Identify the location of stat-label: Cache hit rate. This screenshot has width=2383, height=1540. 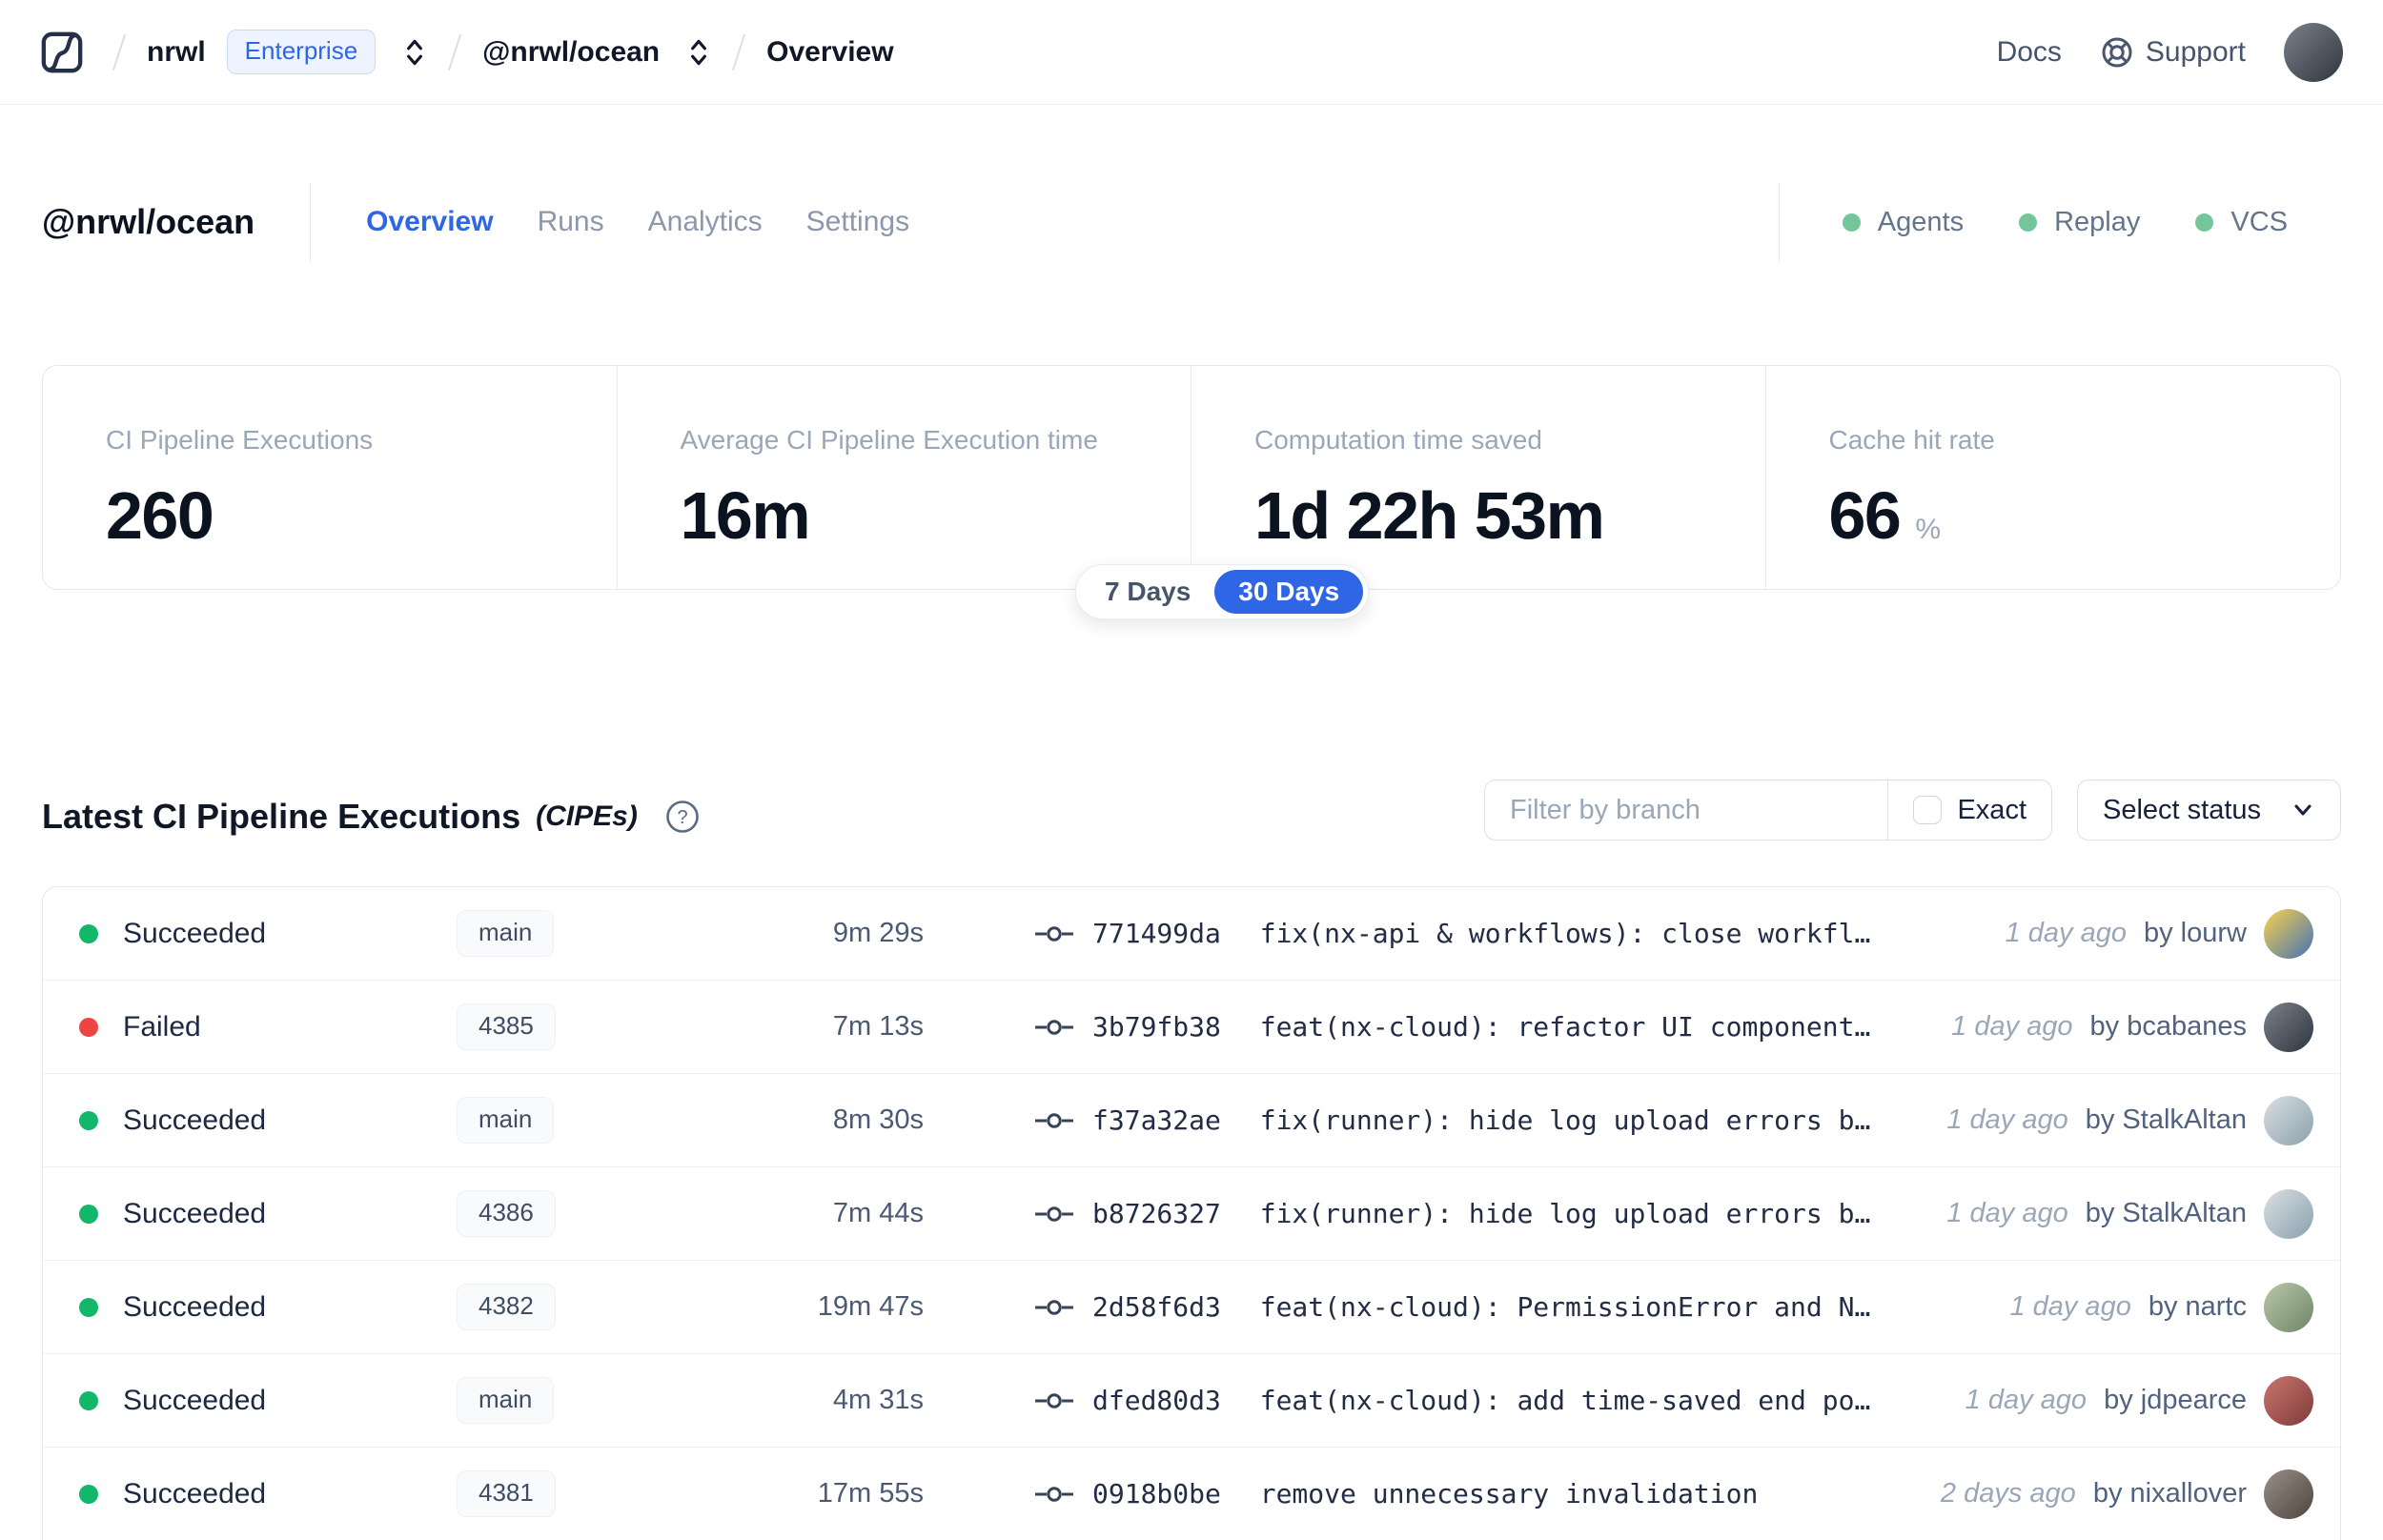
(1912, 440).